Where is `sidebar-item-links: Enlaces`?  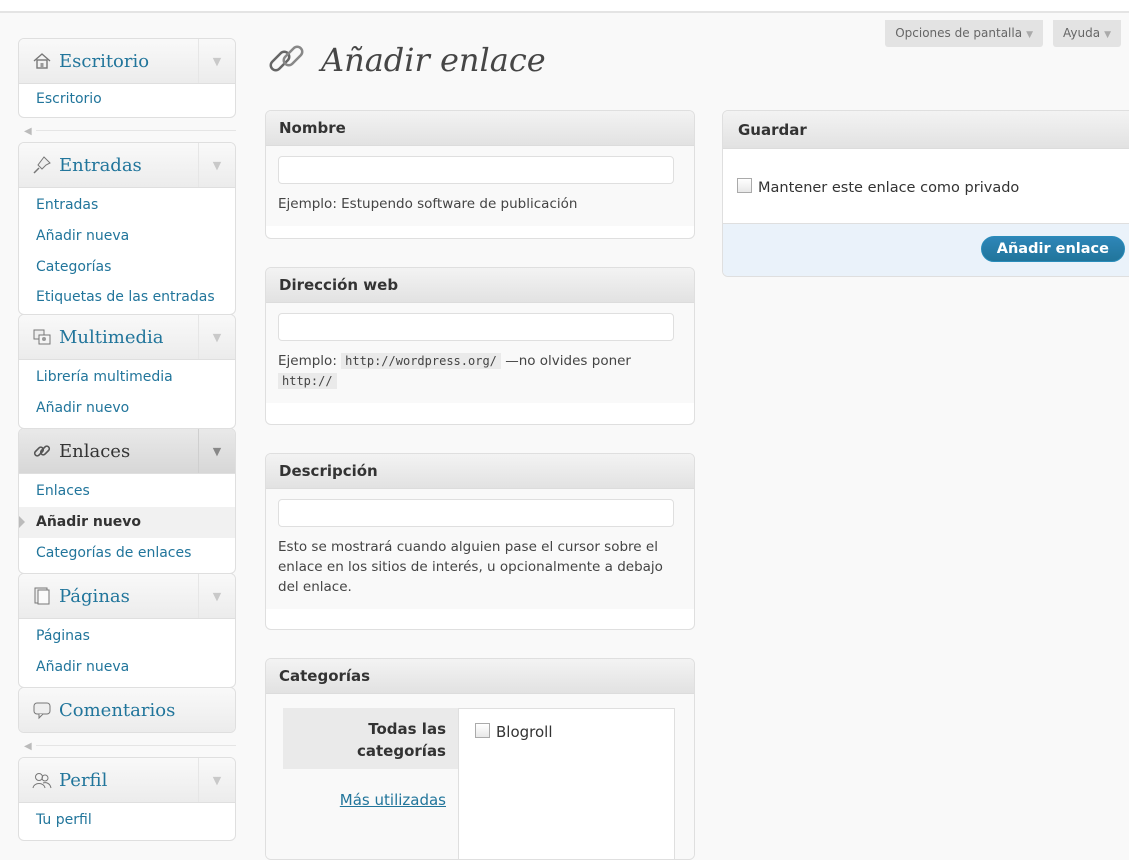
sidebar-item-links: Enlaces is located at coordinates (127, 491).